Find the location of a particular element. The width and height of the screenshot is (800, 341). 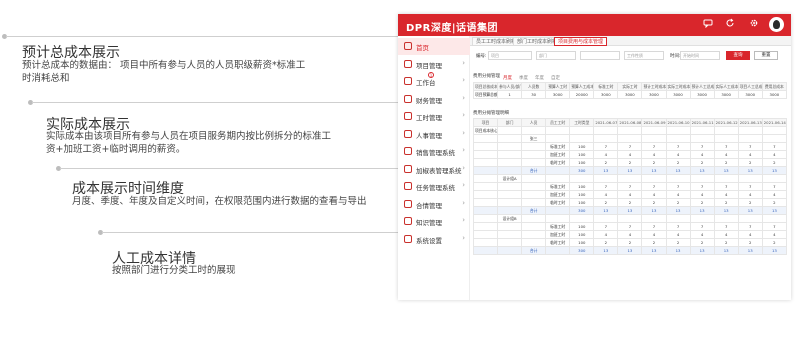

sidebar-item-label: 首页 is located at coordinates (422, 48).